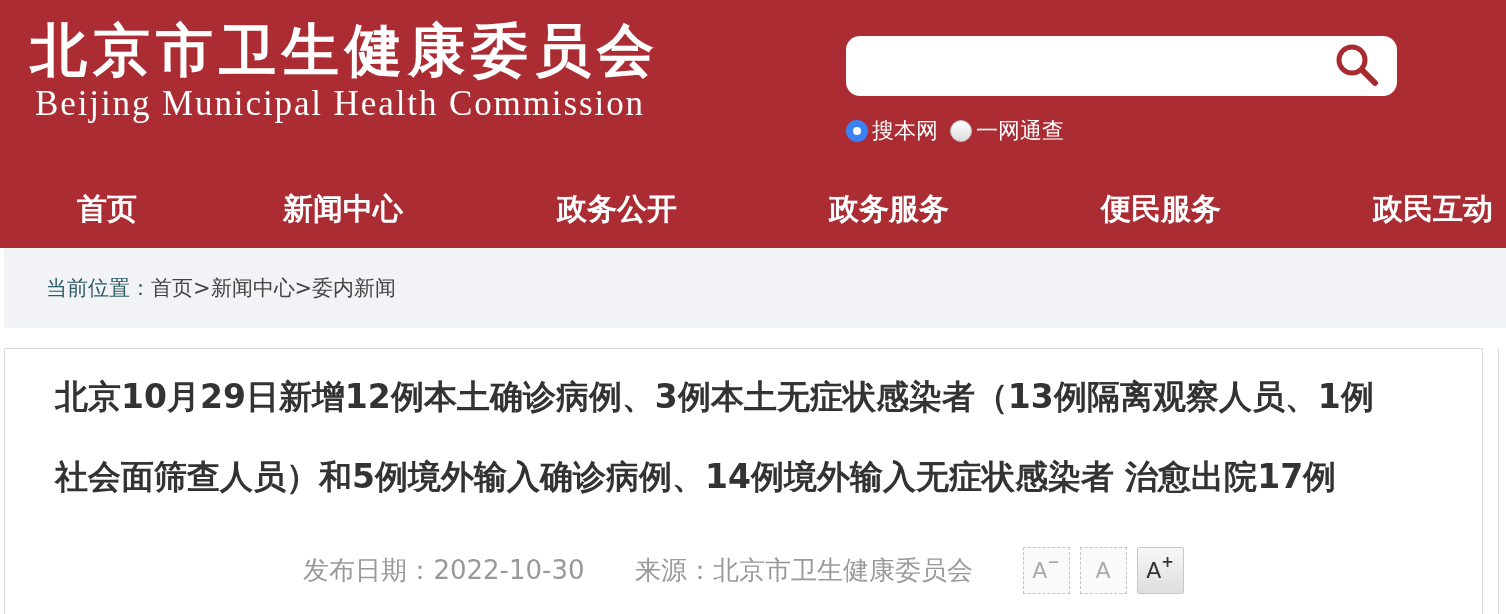  What do you see at coordinates (107, 208) in the screenshot?
I see `nav-link: 首页` at bounding box center [107, 208].